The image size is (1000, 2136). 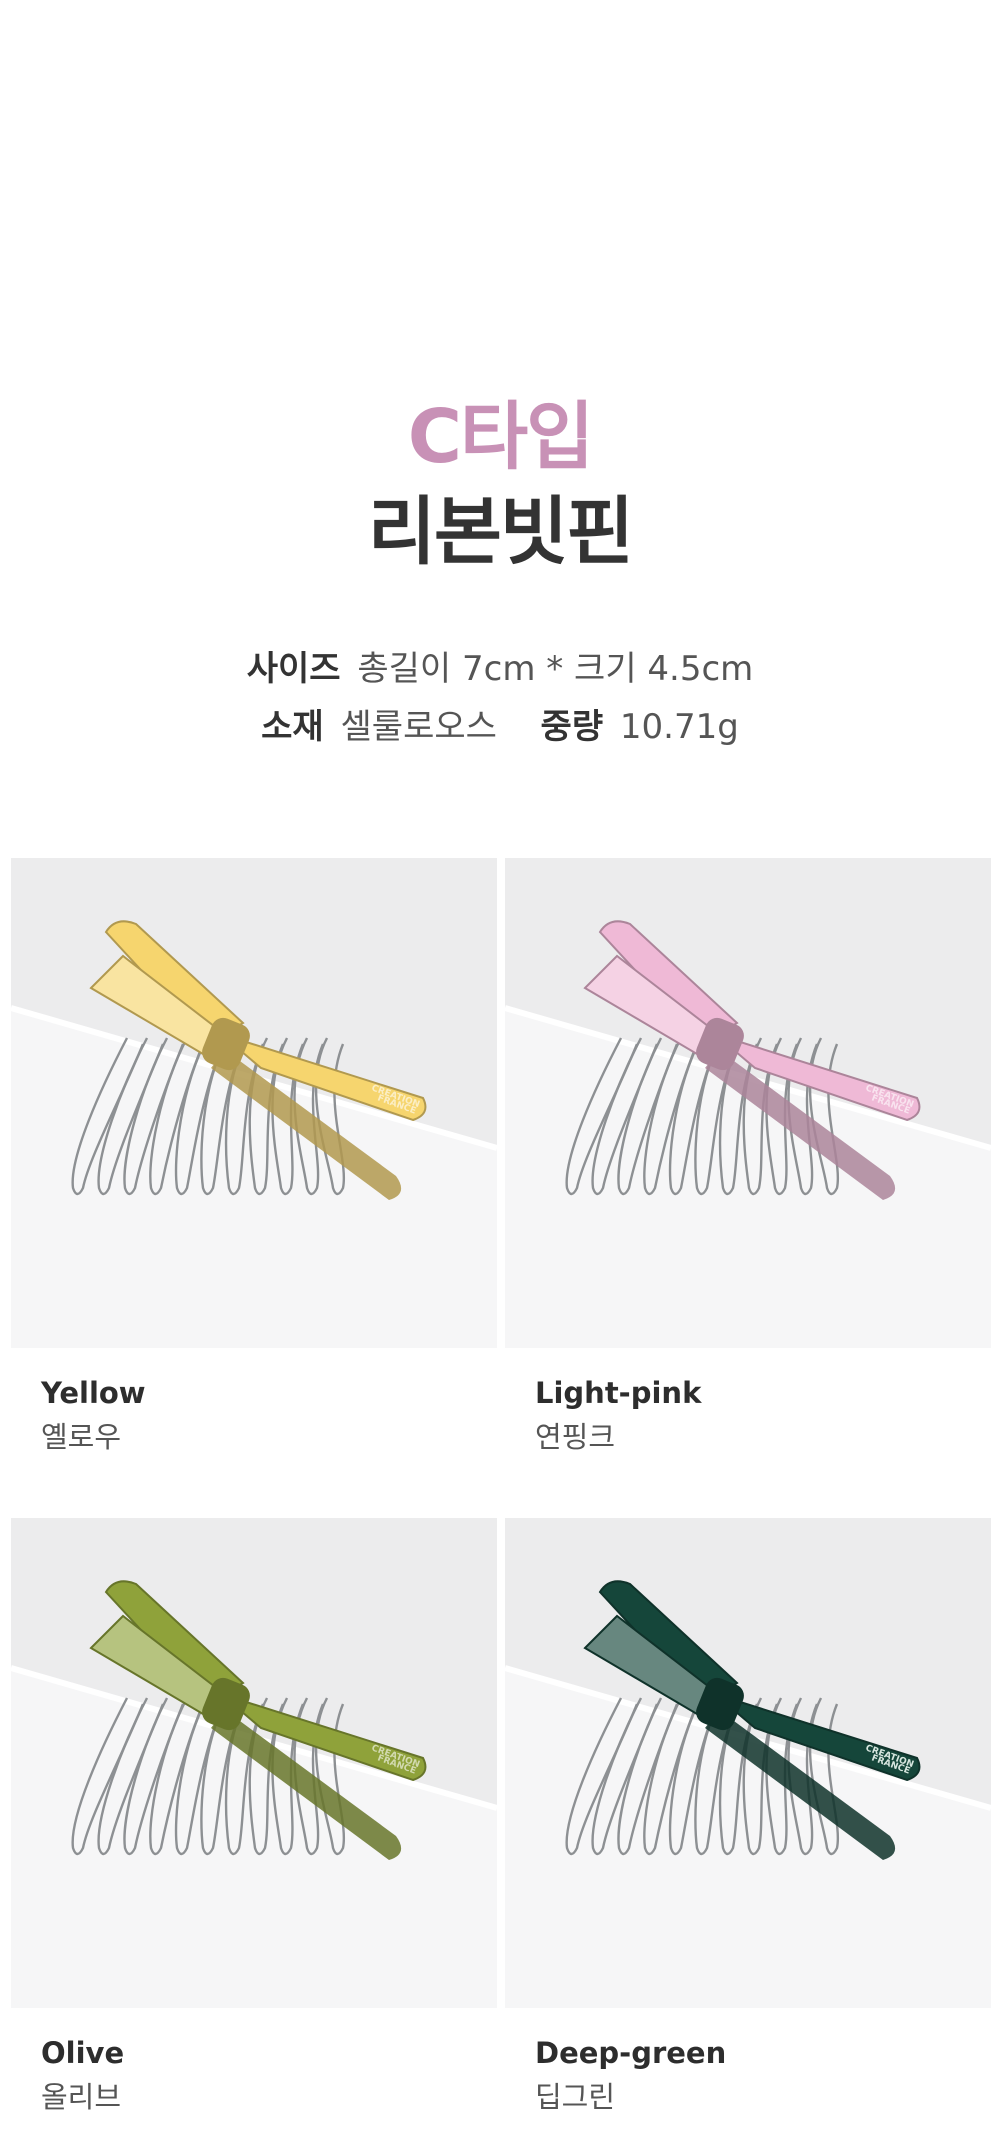 What do you see at coordinates (81, 2097) in the screenshot?
I see `product-name-ko: 올리브` at bounding box center [81, 2097].